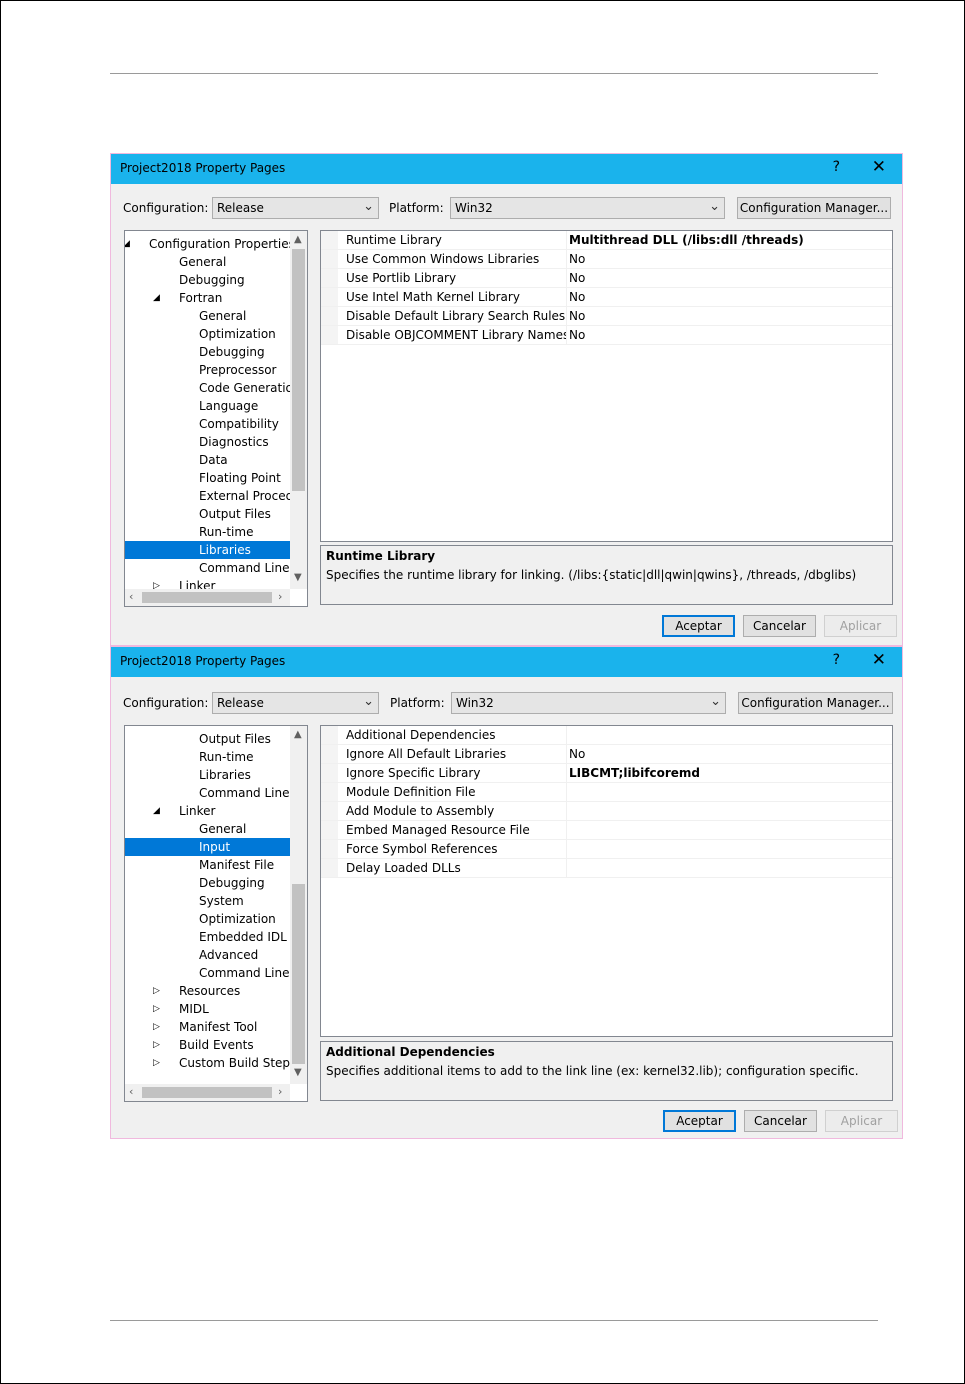 This screenshot has width=965, height=1384. What do you see at coordinates (207, 847) in the screenshot?
I see `tree-item: Input` at bounding box center [207, 847].